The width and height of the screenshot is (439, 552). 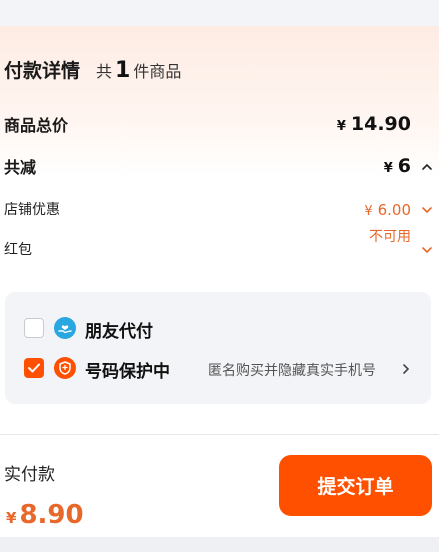 I want to click on top-strip, so click(x=219, y=13).